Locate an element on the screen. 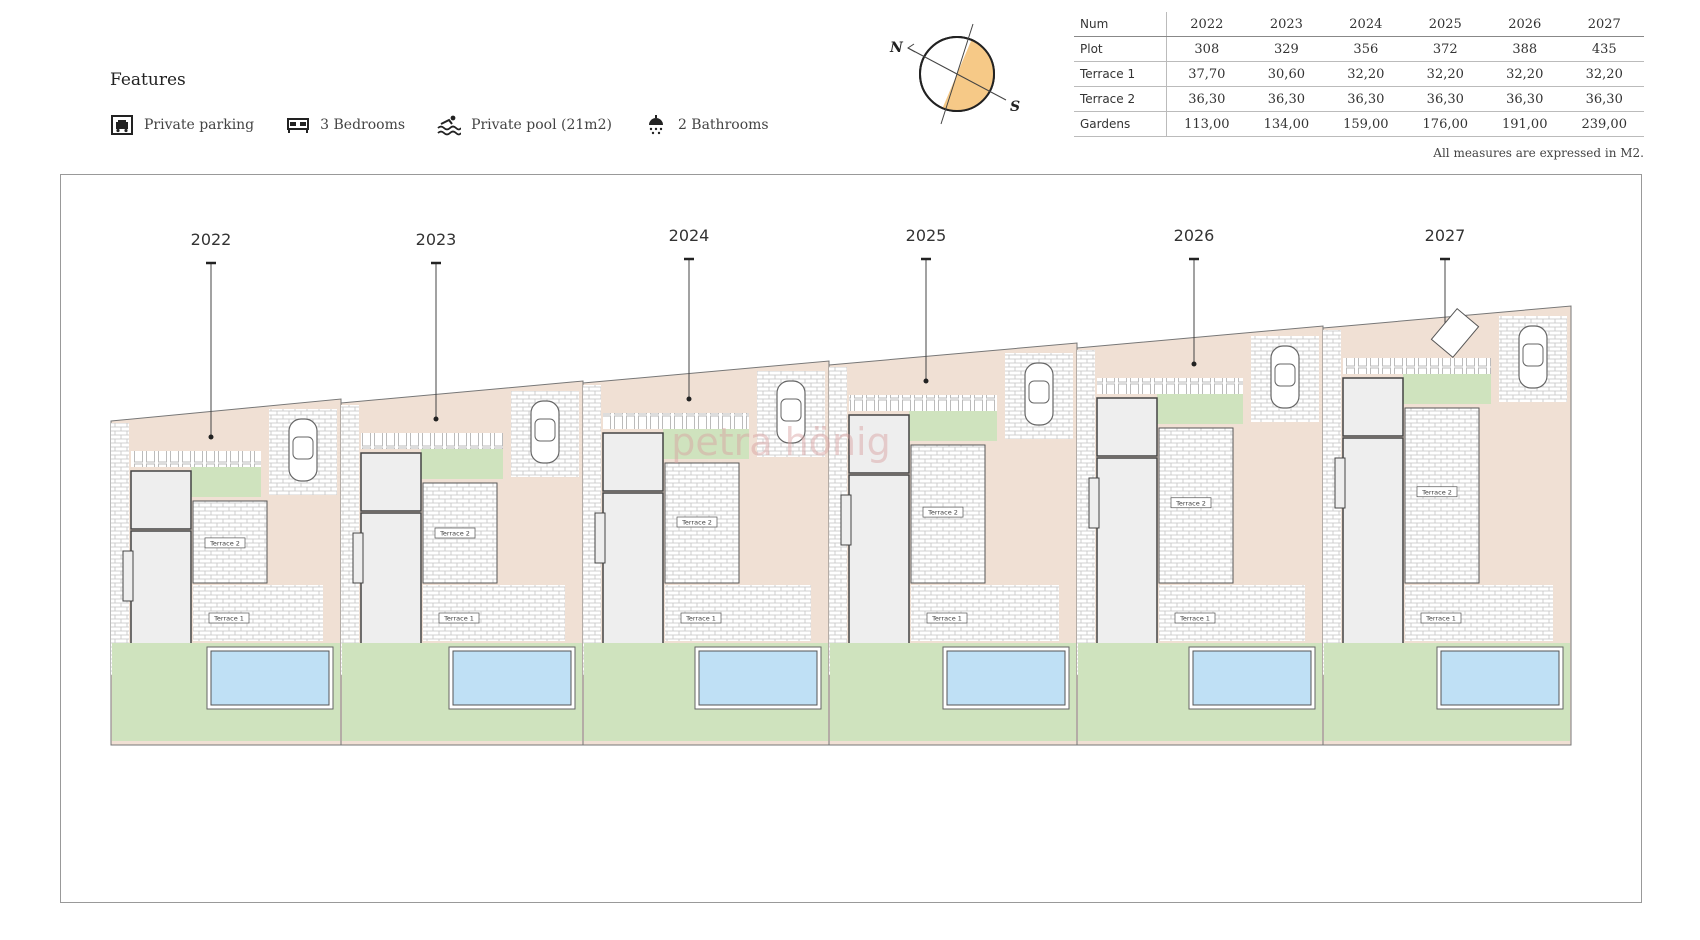 This screenshot has height=940, width=1700. row-label: Gardens is located at coordinates (1120, 124).